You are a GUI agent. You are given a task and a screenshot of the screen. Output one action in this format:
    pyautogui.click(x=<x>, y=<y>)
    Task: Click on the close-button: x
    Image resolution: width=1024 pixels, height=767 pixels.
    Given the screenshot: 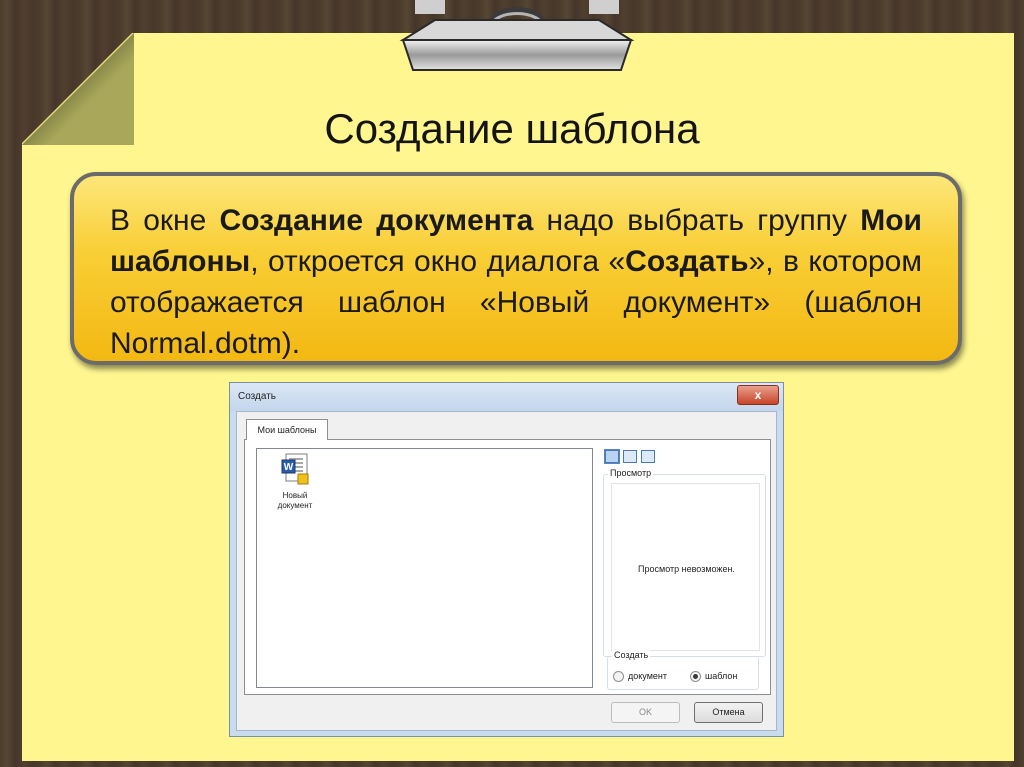 What is the action you would take?
    pyautogui.click(x=758, y=395)
    